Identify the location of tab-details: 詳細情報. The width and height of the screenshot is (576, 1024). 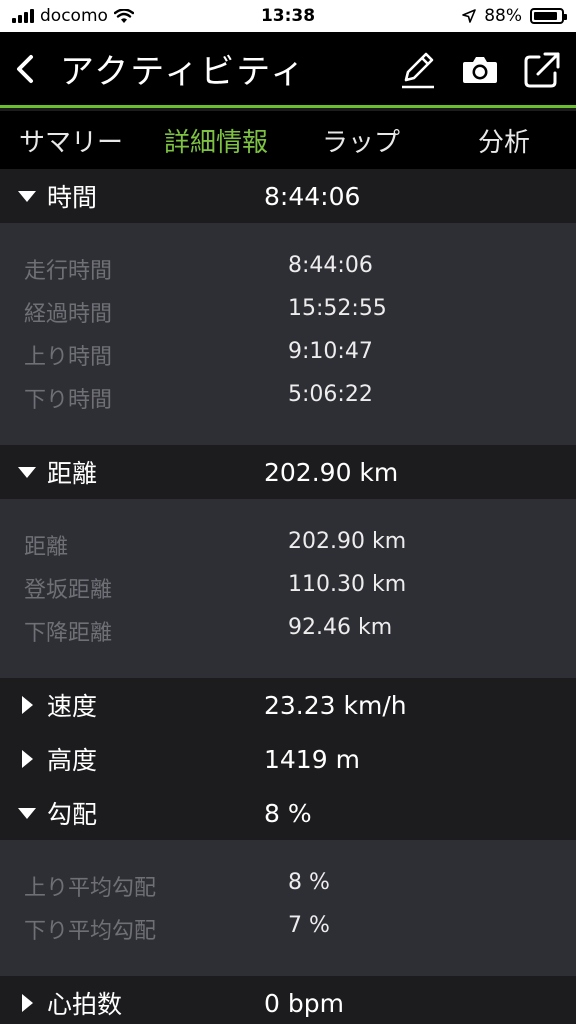
(216, 140).